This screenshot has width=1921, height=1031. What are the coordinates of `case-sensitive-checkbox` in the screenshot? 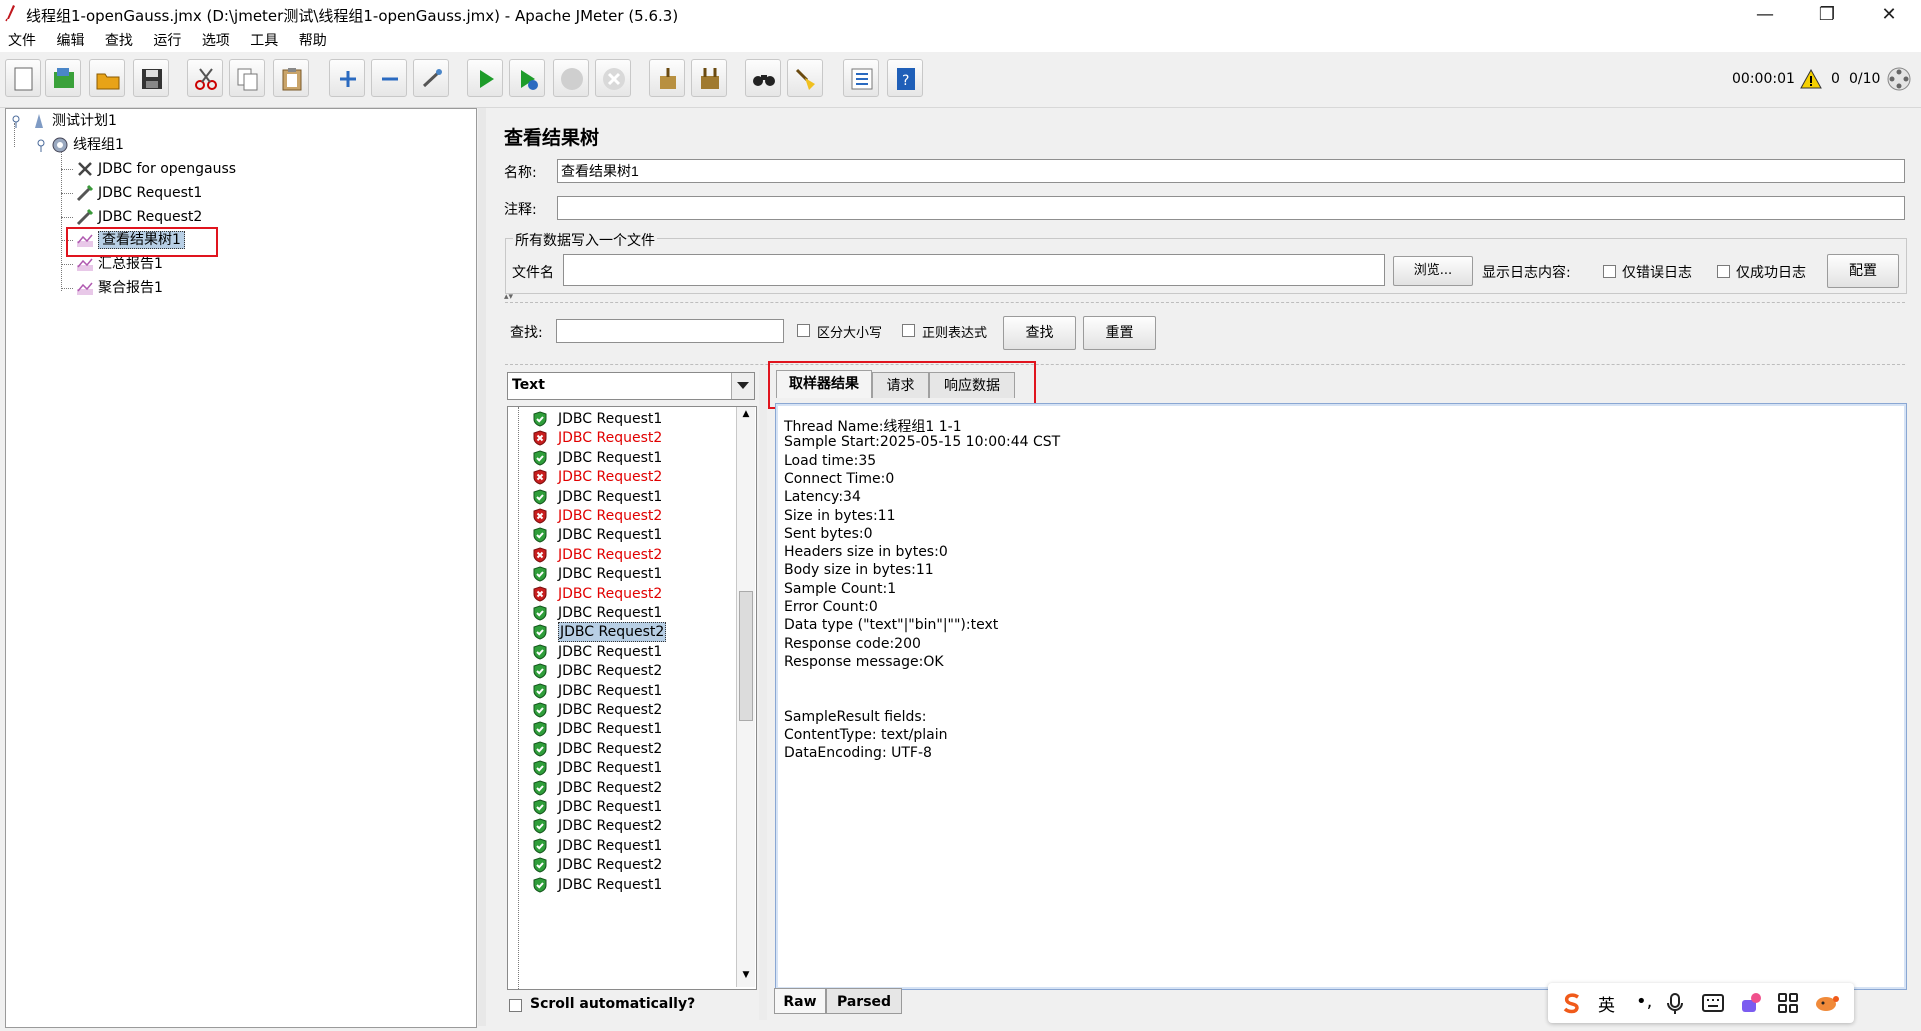 It's located at (803, 330).